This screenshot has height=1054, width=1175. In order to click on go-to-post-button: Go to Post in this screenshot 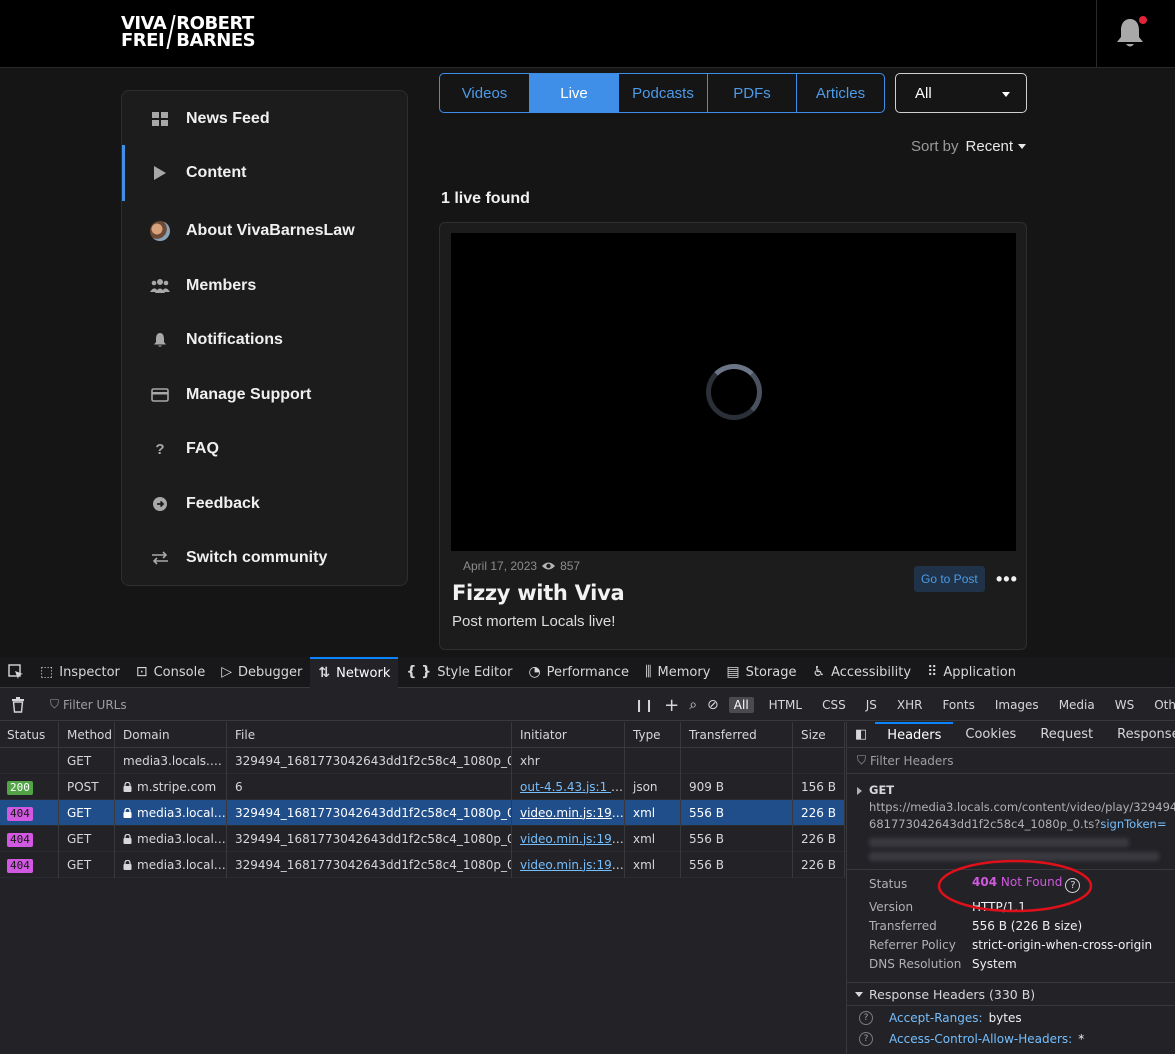, I will do `click(949, 579)`.